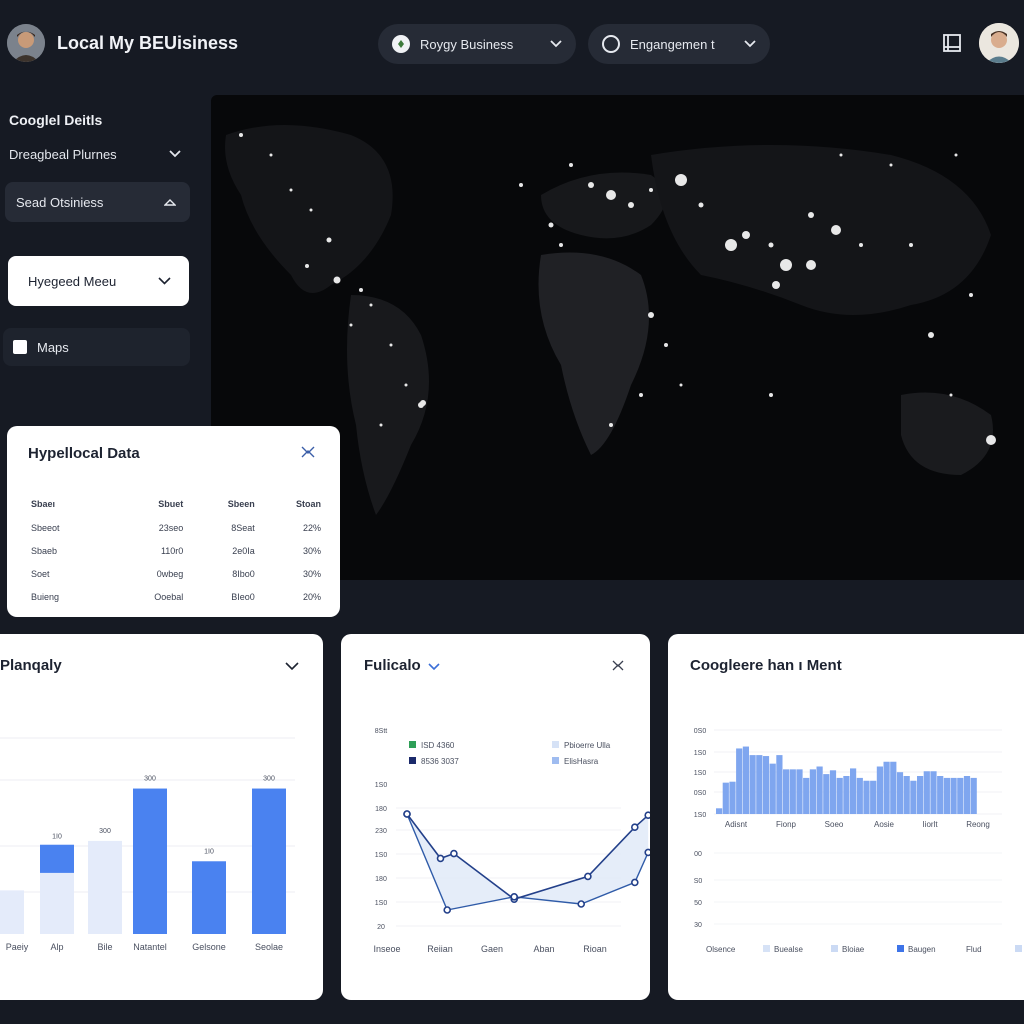 The height and width of the screenshot is (1024, 1024). What do you see at coordinates (308, 504) in the screenshot?
I see `column-header: Stoan` at bounding box center [308, 504].